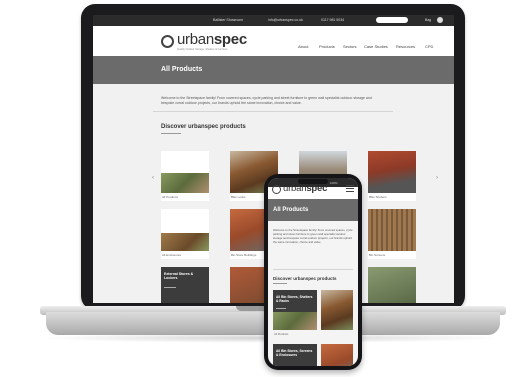 Image resolution: width=531 pixels, height=377 pixels. What do you see at coordinates (179, 276) in the screenshot?
I see `category-title: External Stores & Lockers` at bounding box center [179, 276].